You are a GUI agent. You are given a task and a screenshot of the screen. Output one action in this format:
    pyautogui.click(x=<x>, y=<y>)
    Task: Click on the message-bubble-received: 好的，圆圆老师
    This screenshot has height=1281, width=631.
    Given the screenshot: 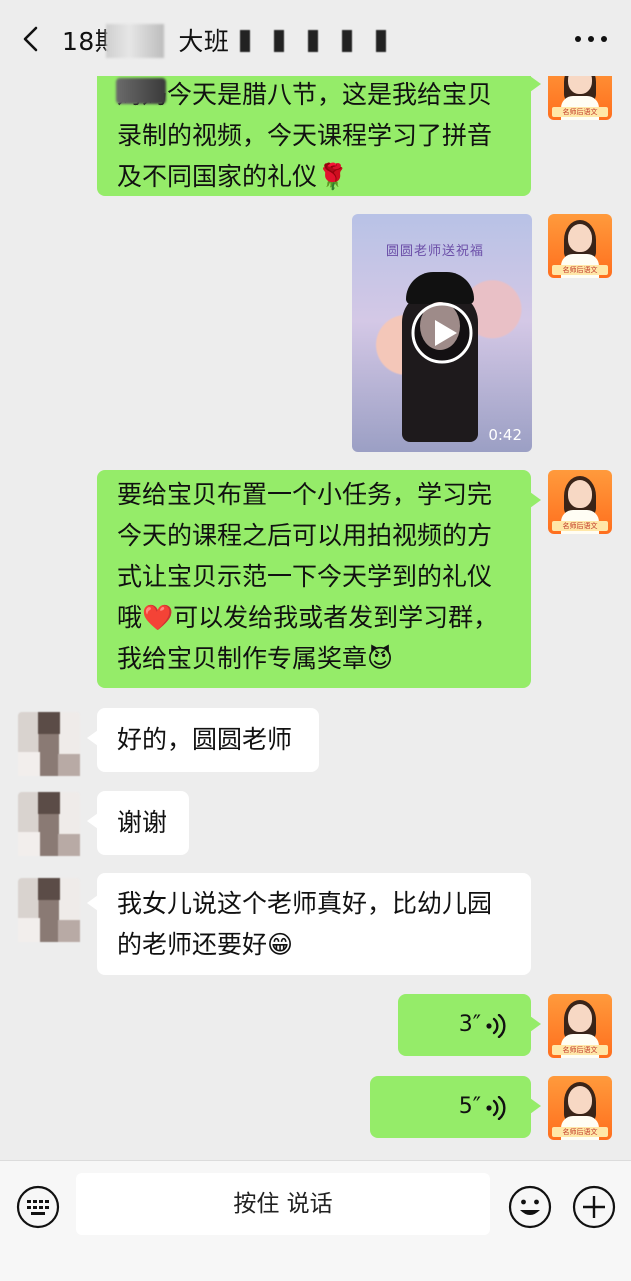 What is the action you would take?
    pyautogui.click(x=203, y=740)
    